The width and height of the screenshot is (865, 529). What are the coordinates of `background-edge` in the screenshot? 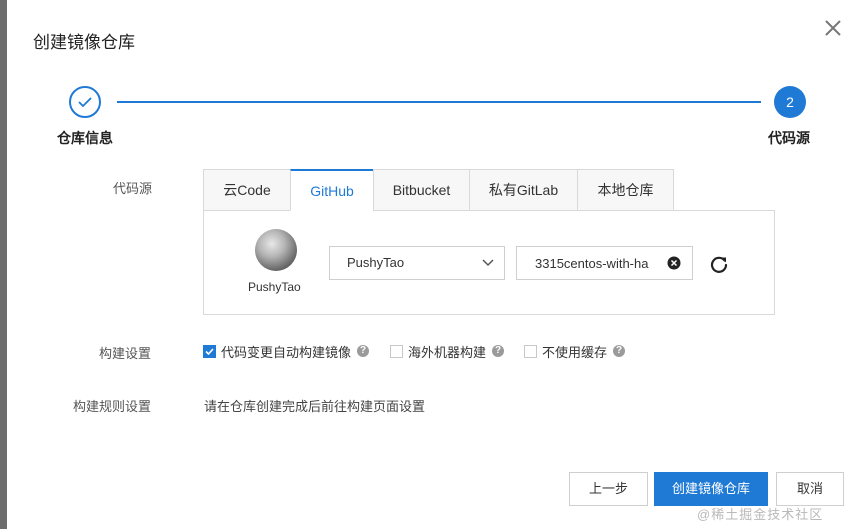 It's located at (3, 264).